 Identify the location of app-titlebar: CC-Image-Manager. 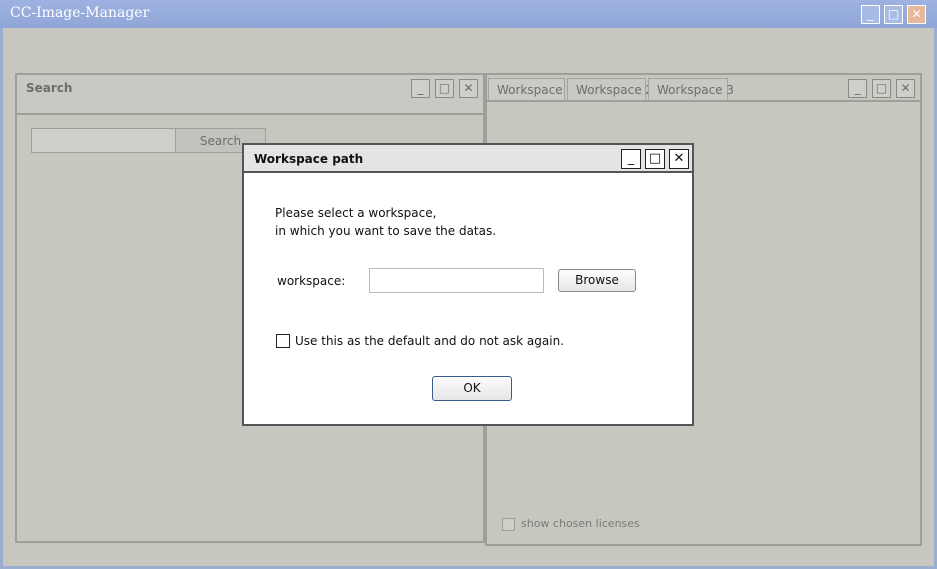
(468, 14).